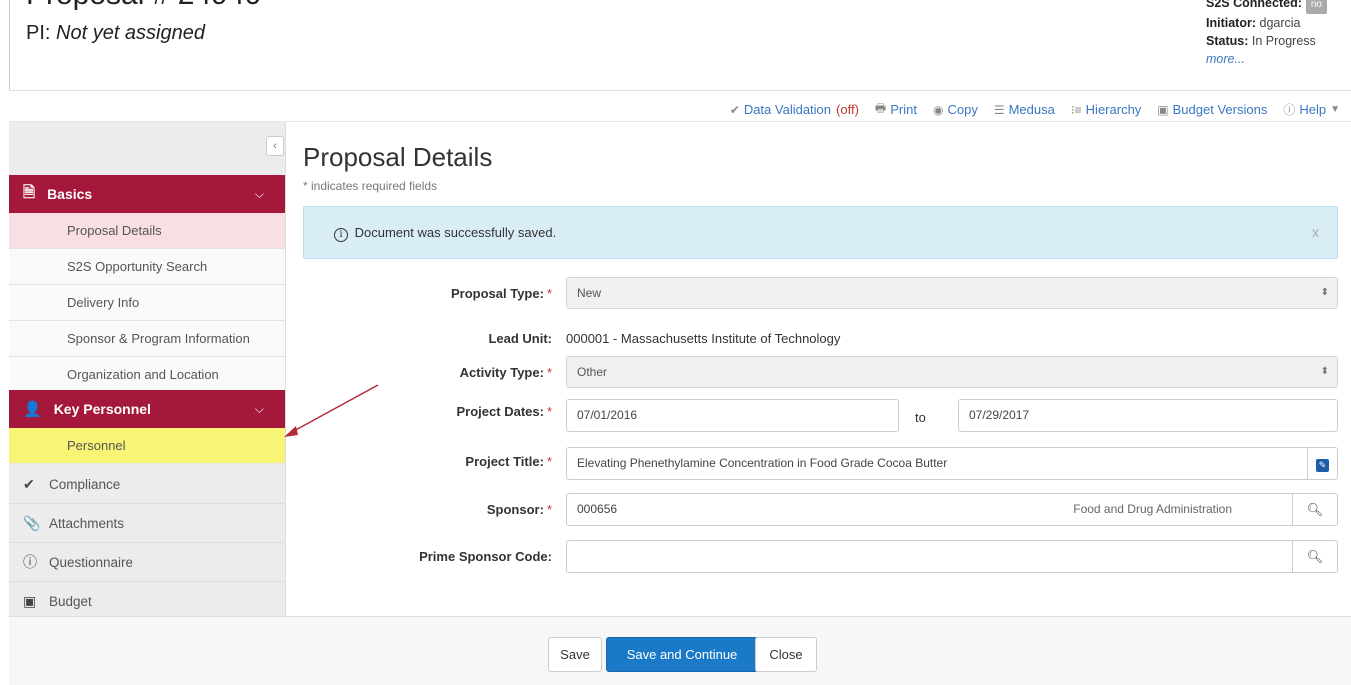 The image size is (1351, 685). What do you see at coordinates (147, 409) in the screenshot?
I see `sidebar-section-key-personnel: 👤 Key Personnel ⌵` at bounding box center [147, 409].